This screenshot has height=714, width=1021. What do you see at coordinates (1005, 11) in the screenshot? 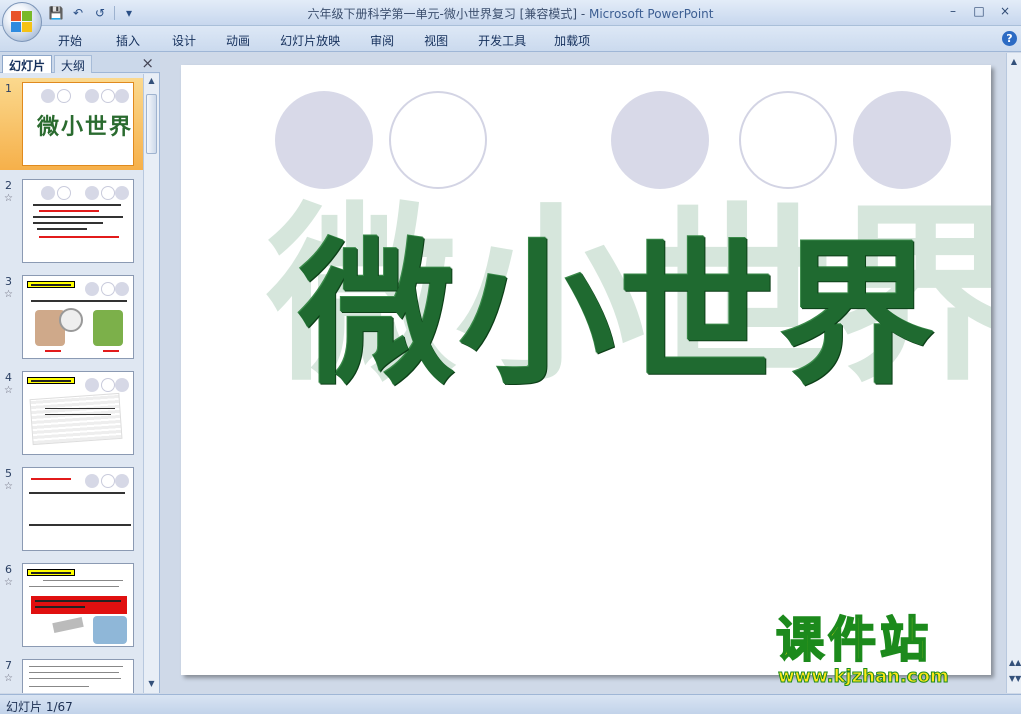
I see `close-button: ×` at bounding box center [1005, 11].